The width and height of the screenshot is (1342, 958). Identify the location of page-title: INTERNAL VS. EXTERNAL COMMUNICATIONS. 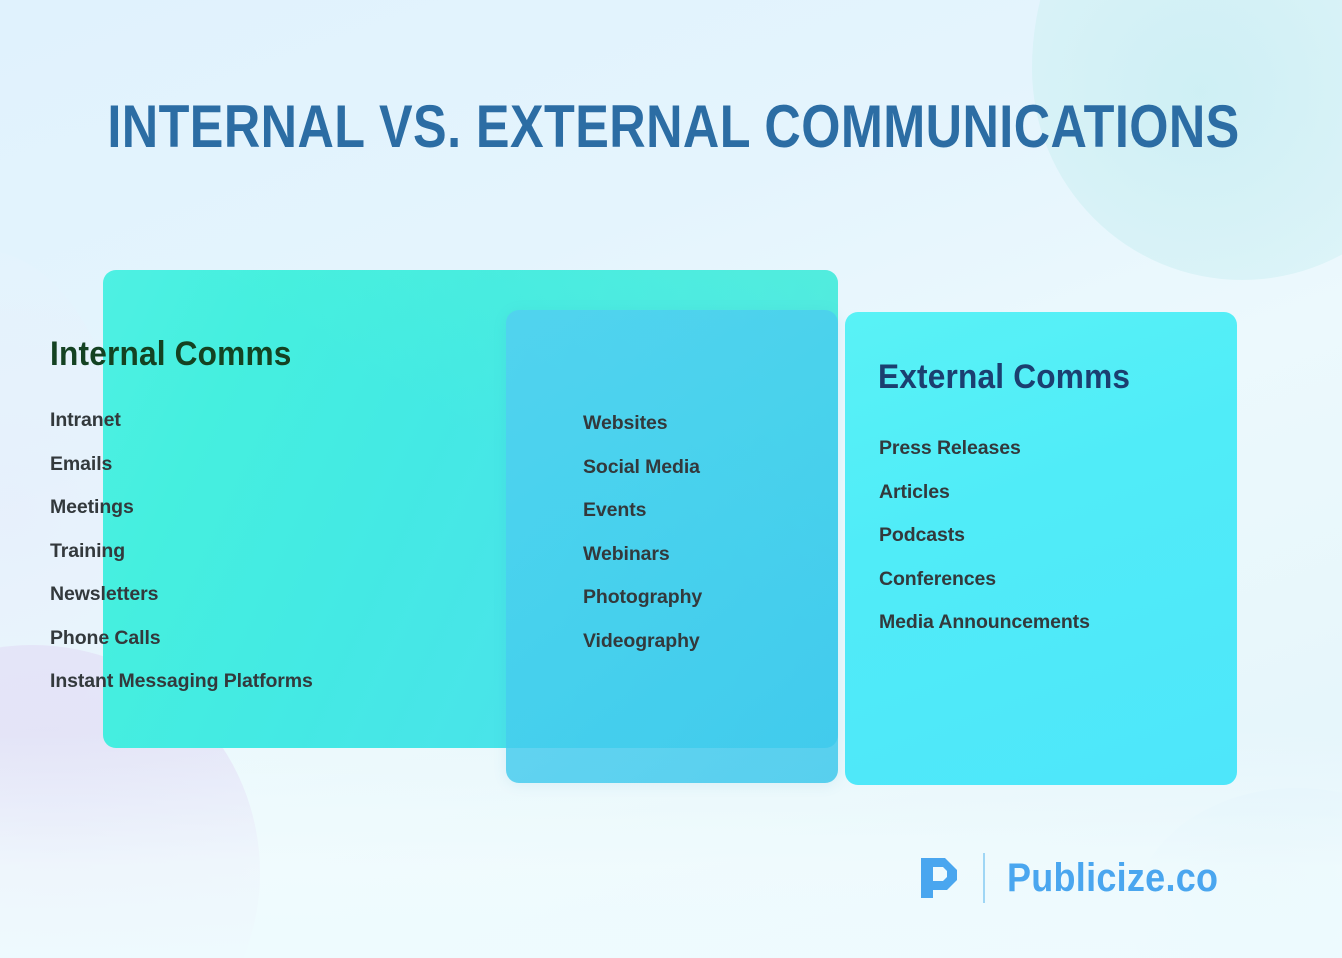
(673, 126).